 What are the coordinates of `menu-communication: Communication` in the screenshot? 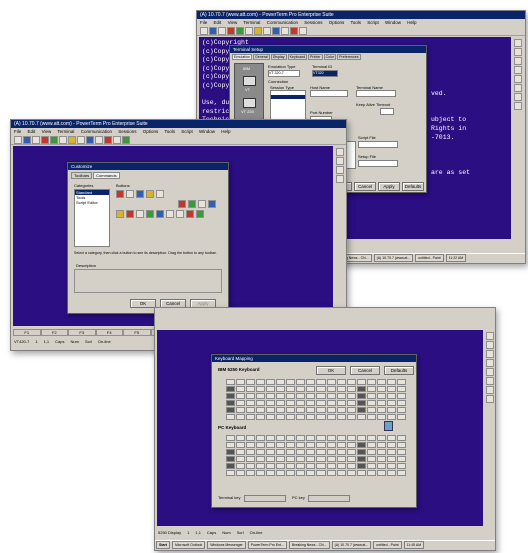 It's located at (282, 22).